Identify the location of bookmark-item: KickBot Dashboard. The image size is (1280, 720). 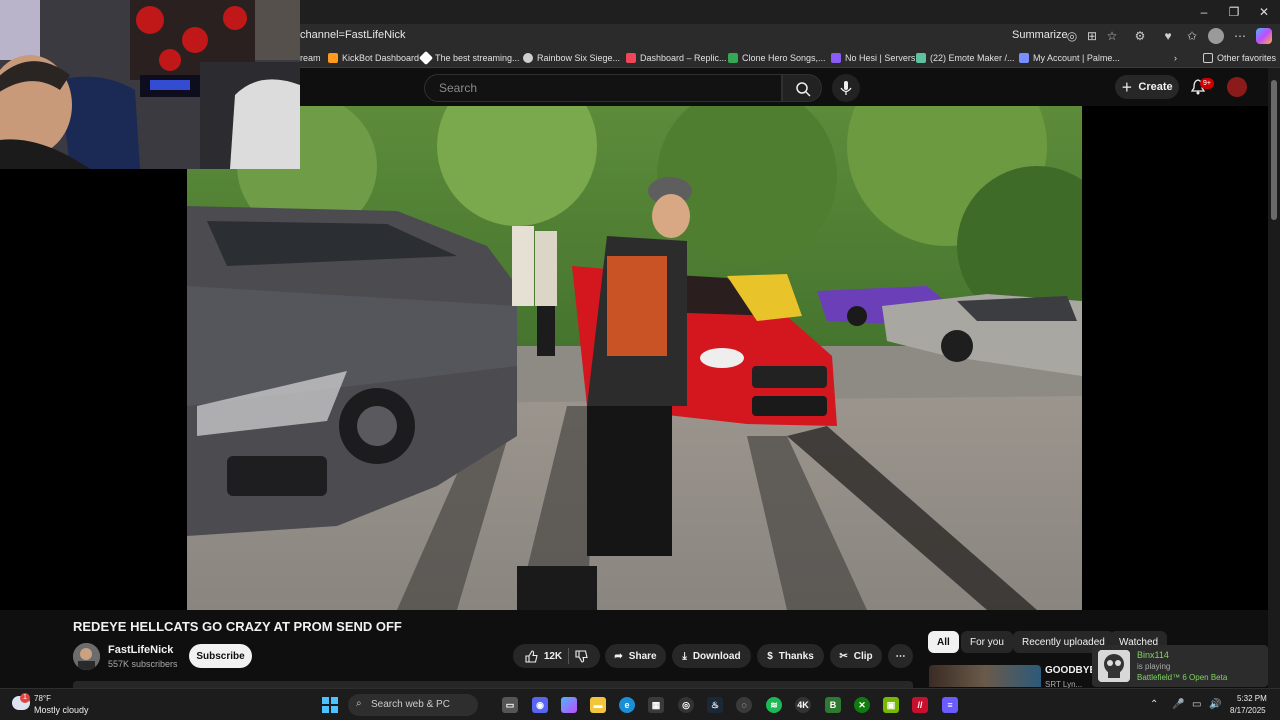
(373, 58).